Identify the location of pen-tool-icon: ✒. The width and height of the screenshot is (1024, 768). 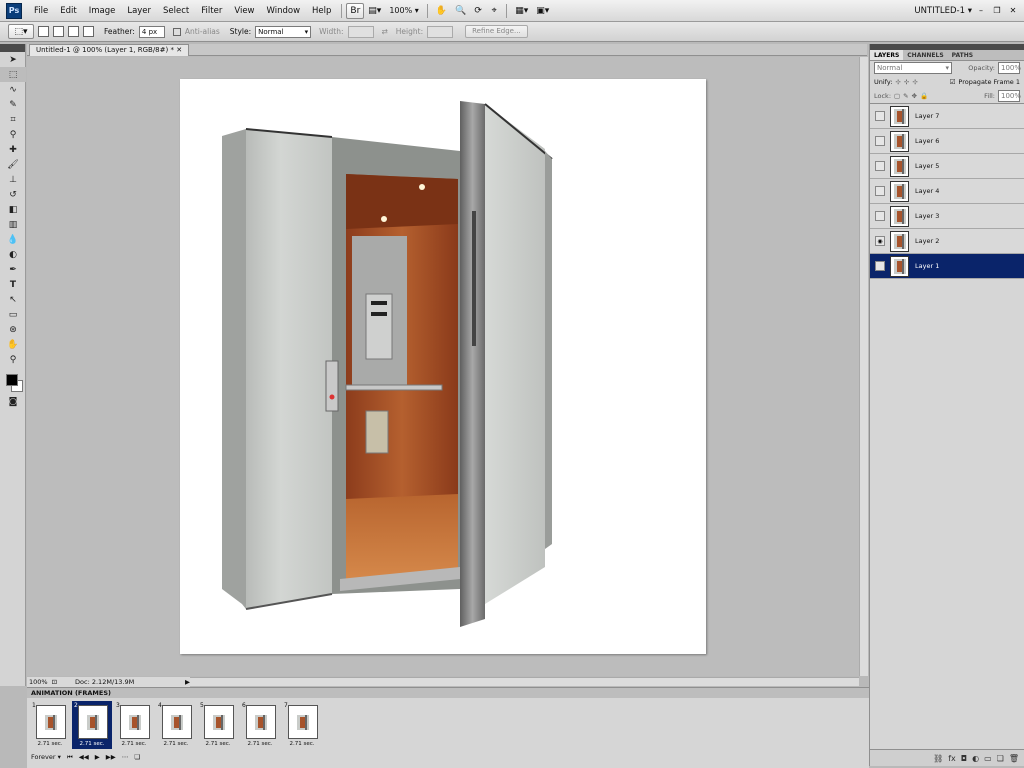
(13, 269).